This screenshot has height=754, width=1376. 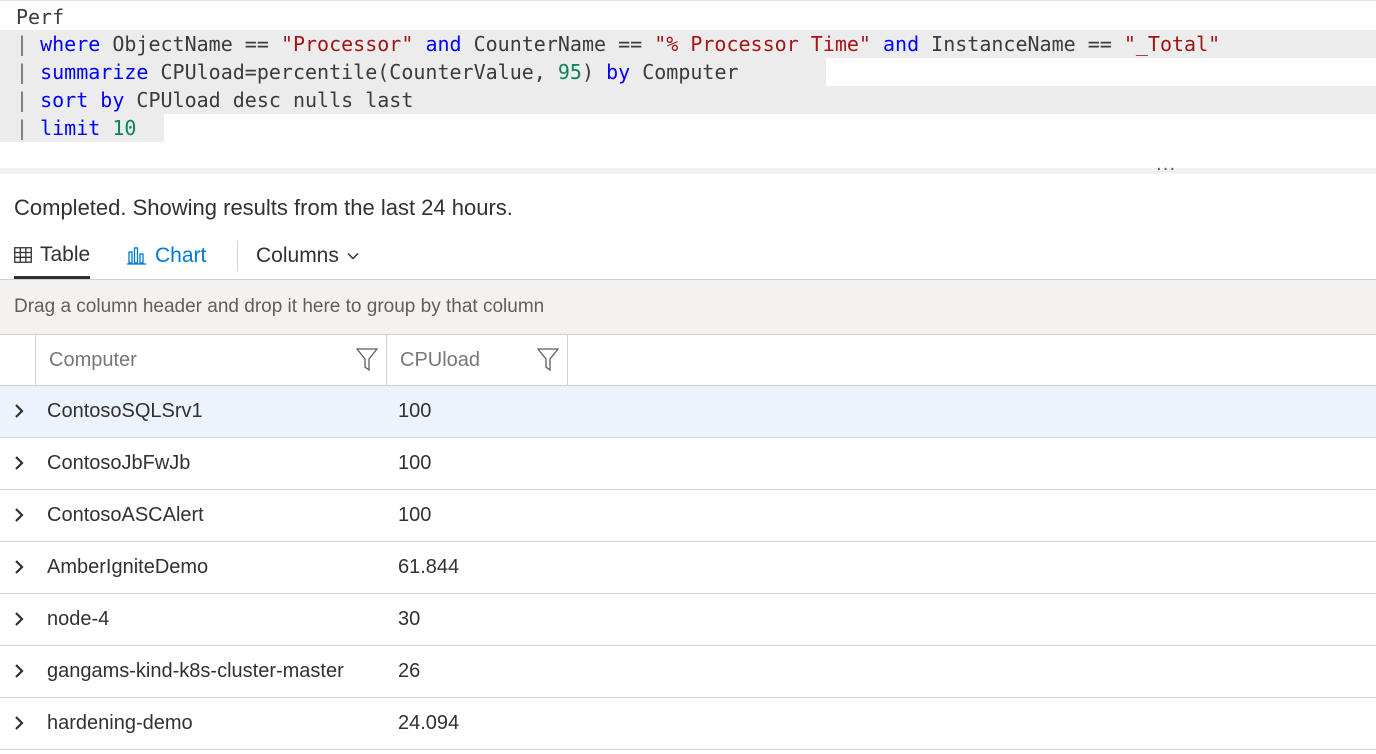 I want to click on query-token: CPUload desc nulls last, so click(x=275, y=100).